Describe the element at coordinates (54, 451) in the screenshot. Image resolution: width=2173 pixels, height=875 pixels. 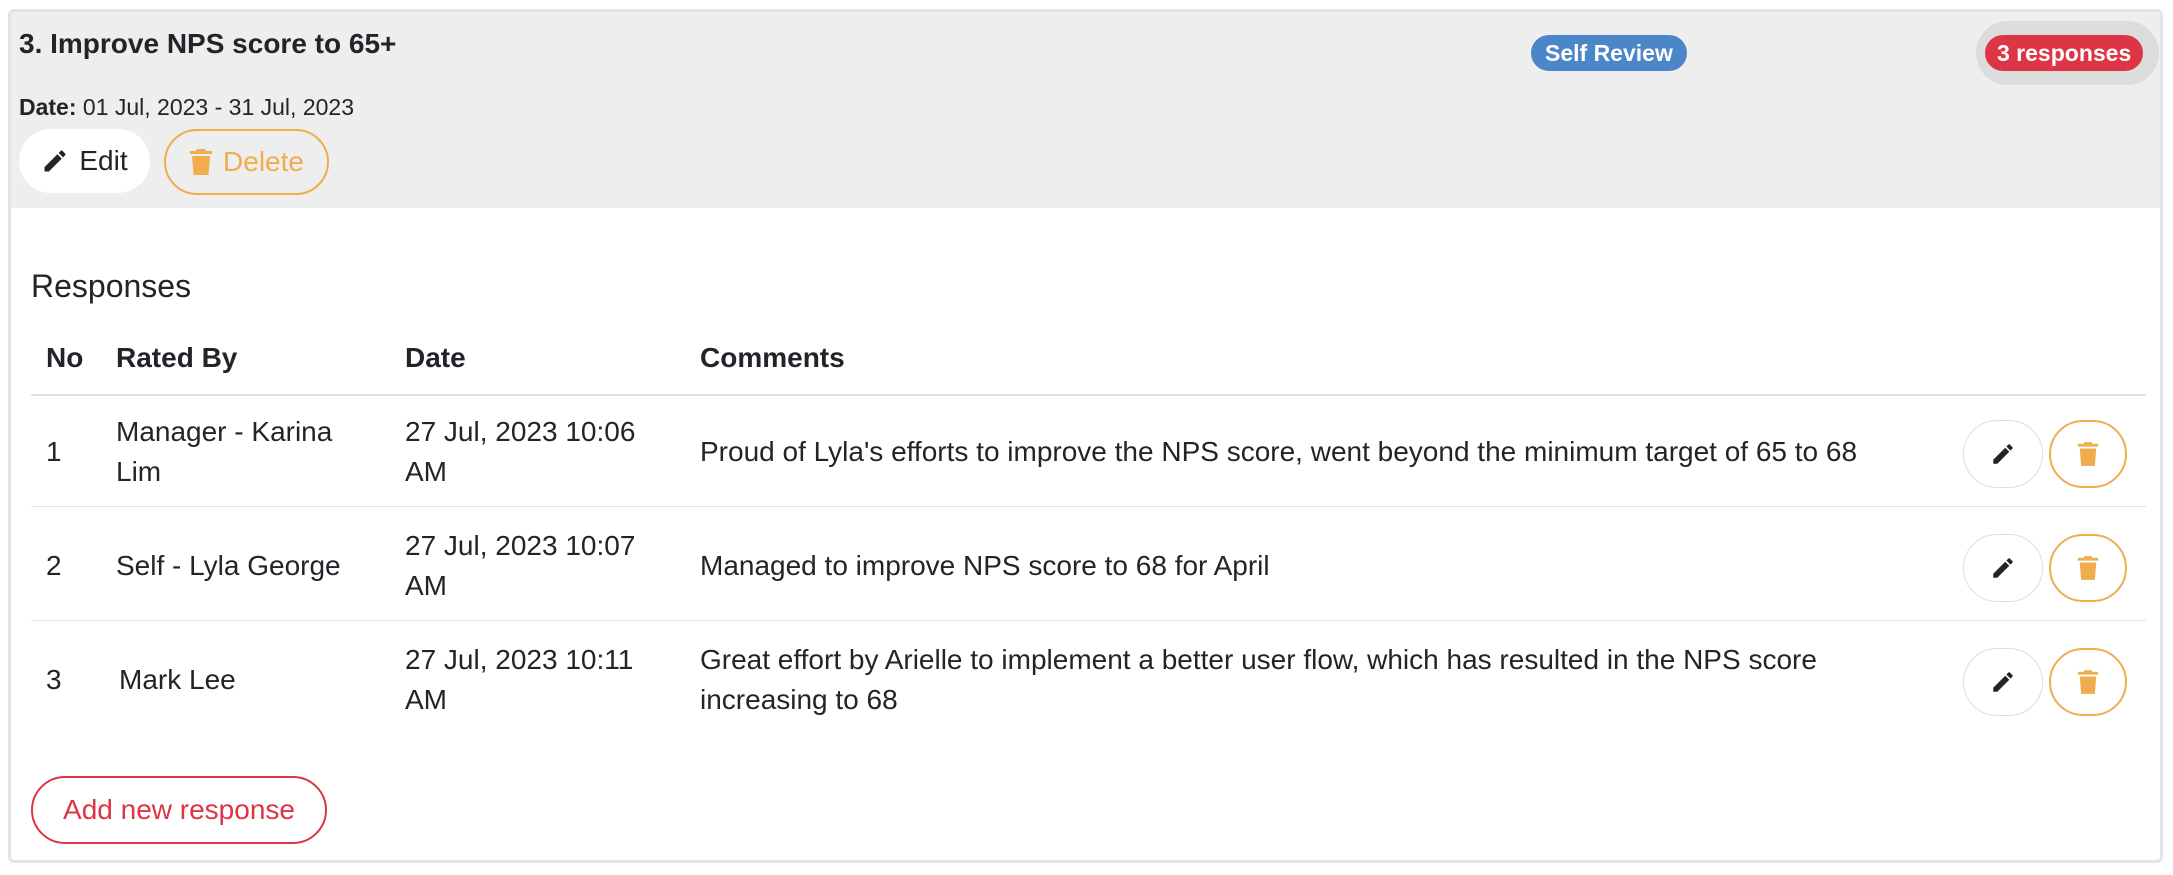
I see `row-1-no: 1` at that location.